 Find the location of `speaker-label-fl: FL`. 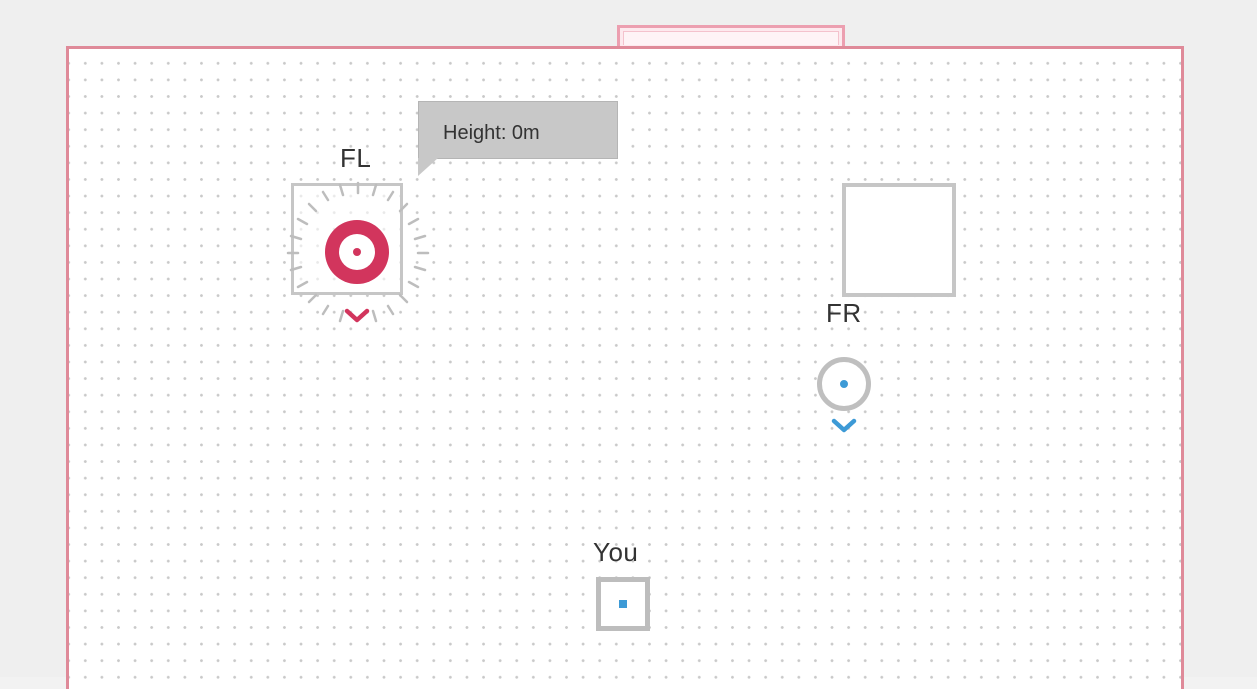

speaker-label-fl: FL is located at coordinates (356, 158).